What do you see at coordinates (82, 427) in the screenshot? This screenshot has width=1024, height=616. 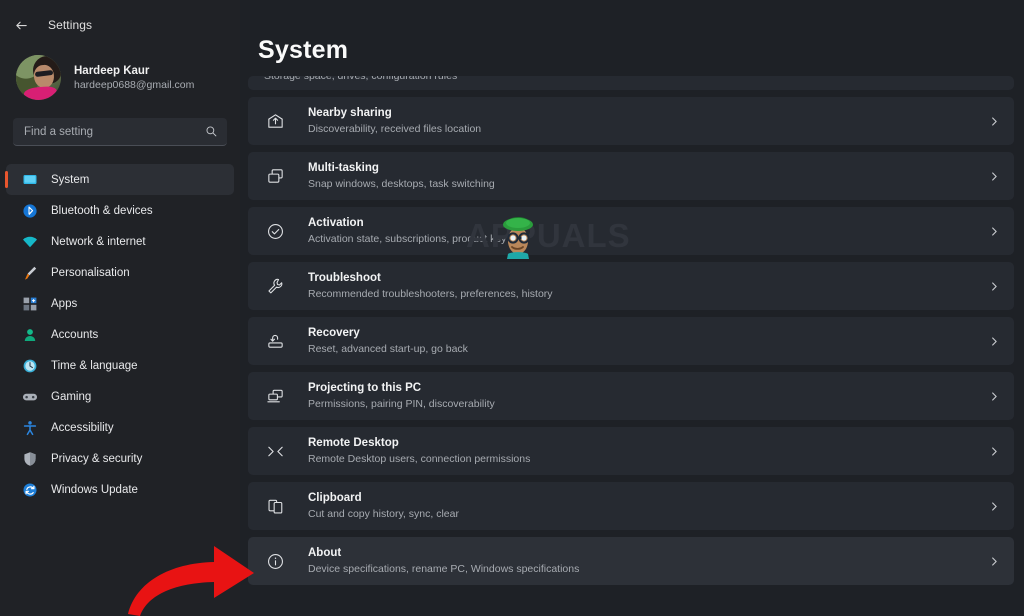 I see `sidebar-item-label: Accessibility` at bounding box center [82, 427].